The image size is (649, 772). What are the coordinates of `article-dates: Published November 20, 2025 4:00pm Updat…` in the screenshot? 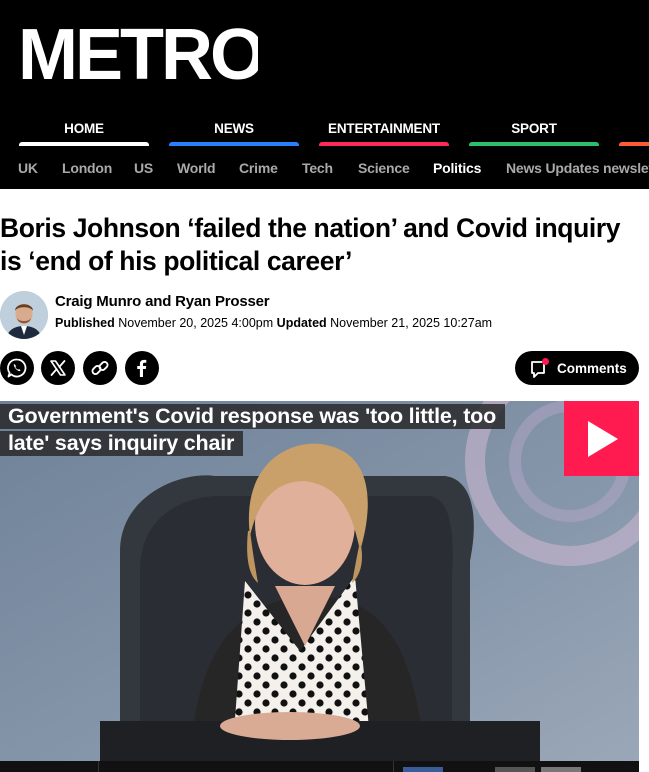 It's located at (273, 323).